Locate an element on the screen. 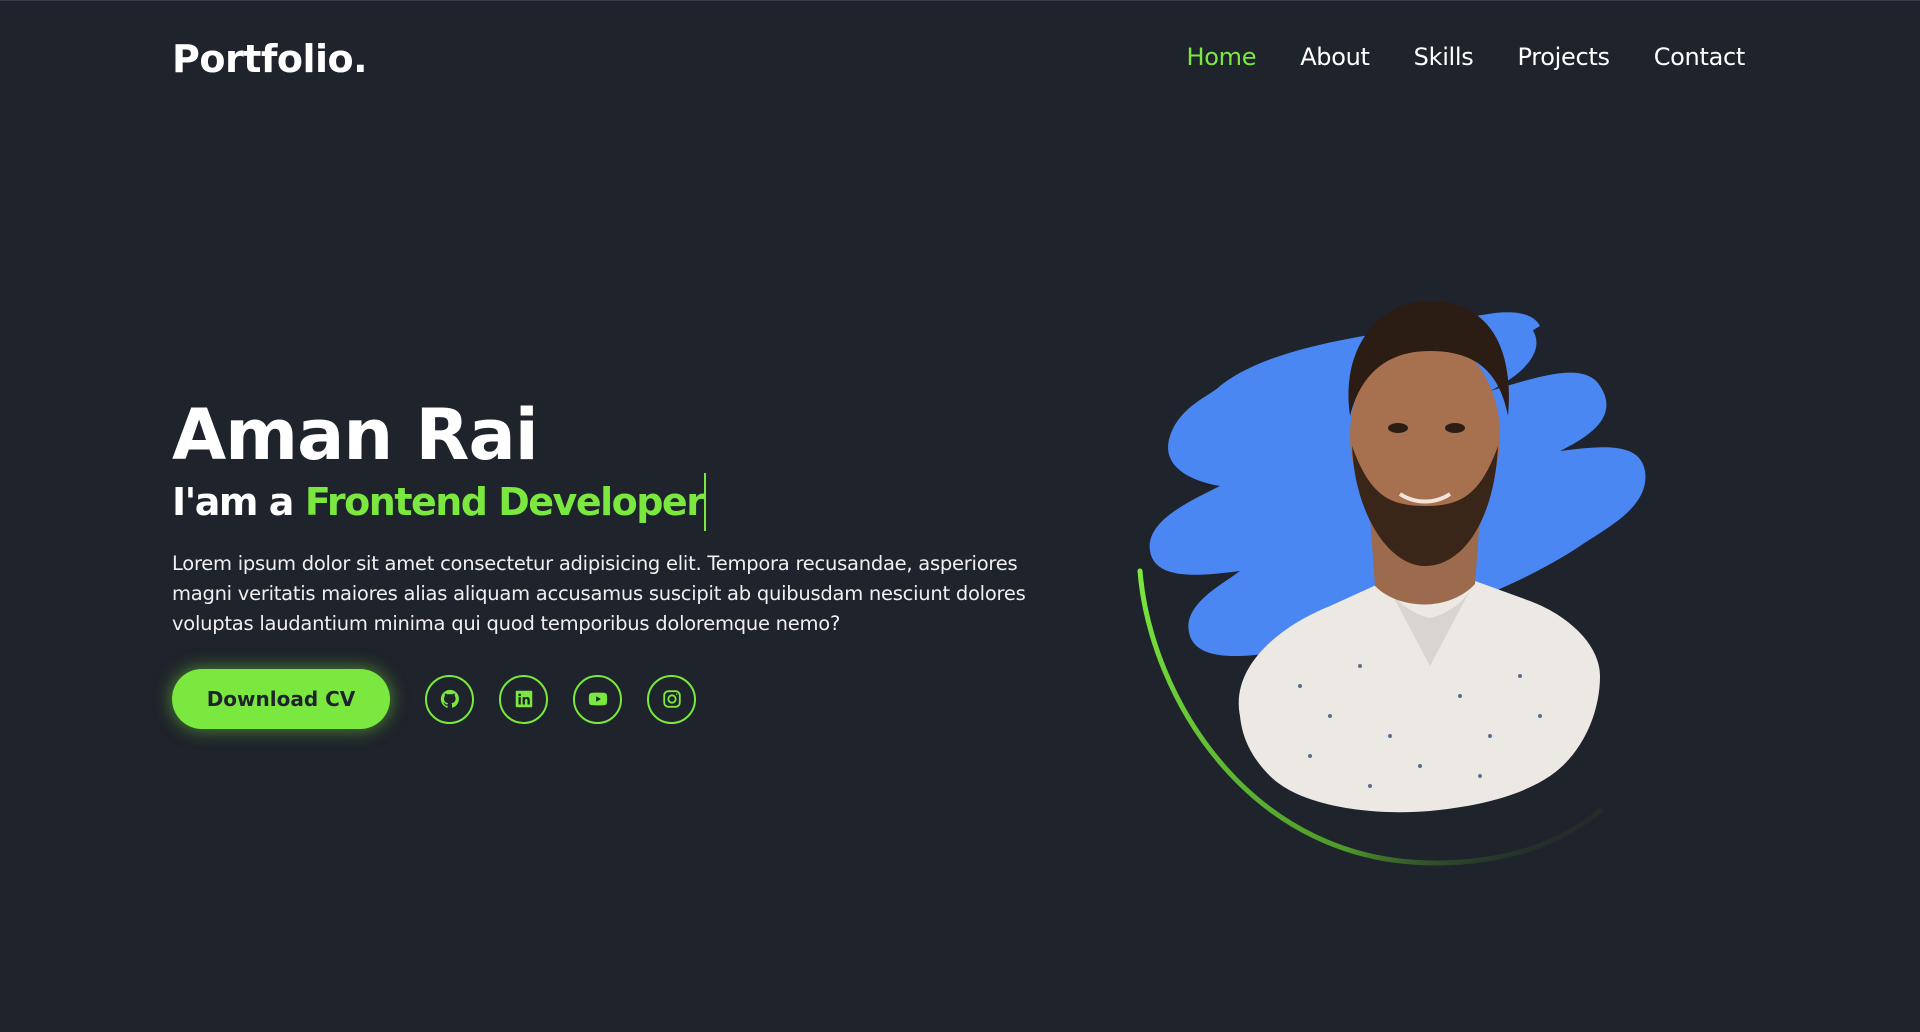 The image size is (1920, 1032). youtube-link is located at coordinates (597, 699).